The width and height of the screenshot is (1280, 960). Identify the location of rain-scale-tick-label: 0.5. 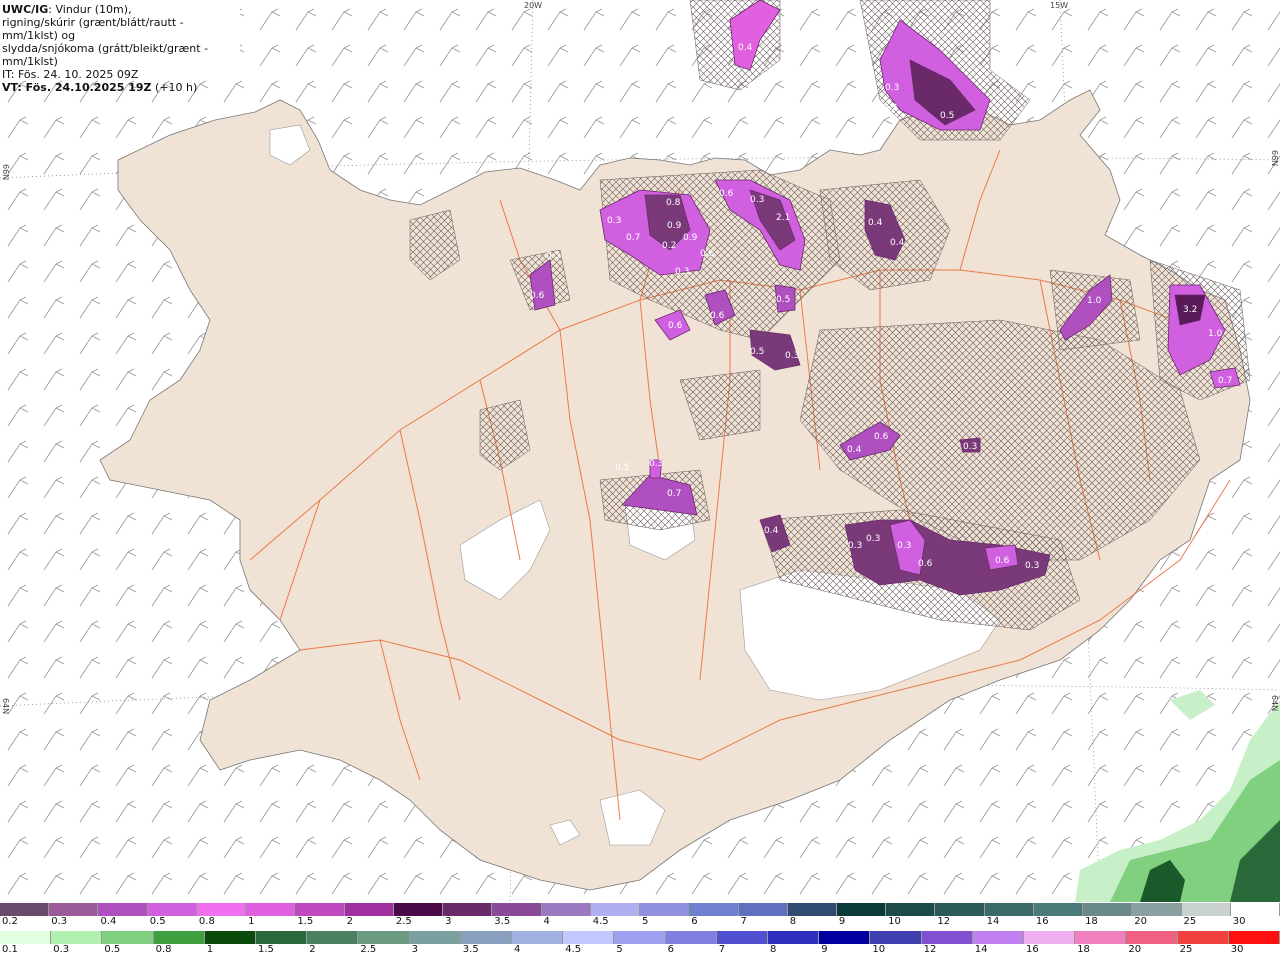
(112, 949).